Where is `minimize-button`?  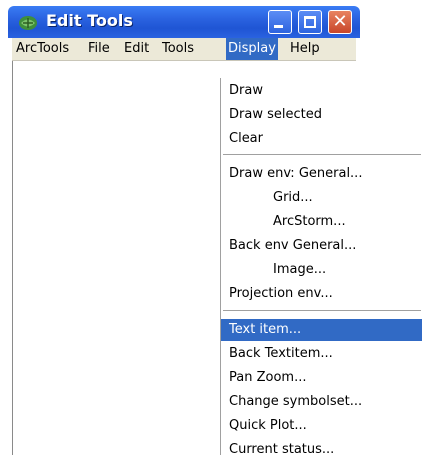 minimize-button is located at coordinates (280, 22).